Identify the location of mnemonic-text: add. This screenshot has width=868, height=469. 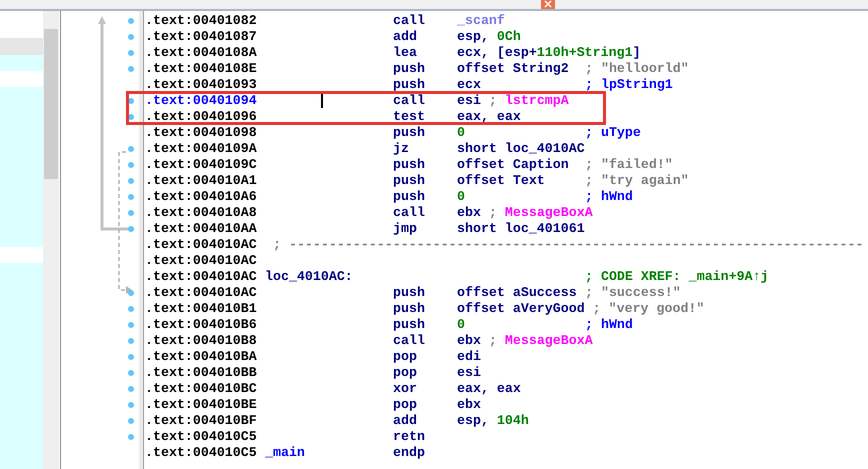
(405, 36).